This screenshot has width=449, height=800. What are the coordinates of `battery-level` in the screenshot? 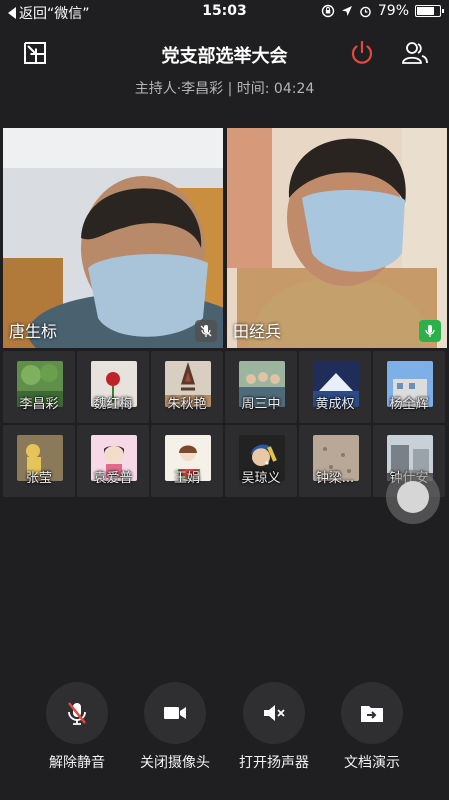 It's located at (426, 11).